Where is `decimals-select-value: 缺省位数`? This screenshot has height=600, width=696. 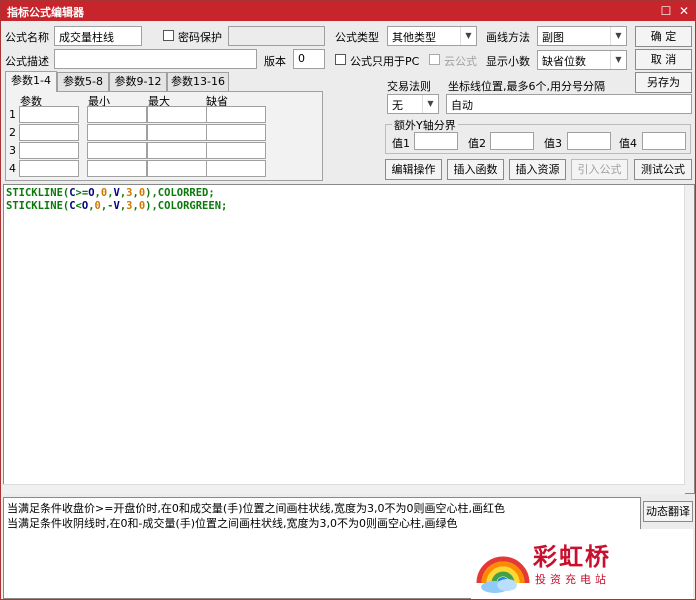 decimals-select-value: 缺省位数 is located at coordinates (564, 61).